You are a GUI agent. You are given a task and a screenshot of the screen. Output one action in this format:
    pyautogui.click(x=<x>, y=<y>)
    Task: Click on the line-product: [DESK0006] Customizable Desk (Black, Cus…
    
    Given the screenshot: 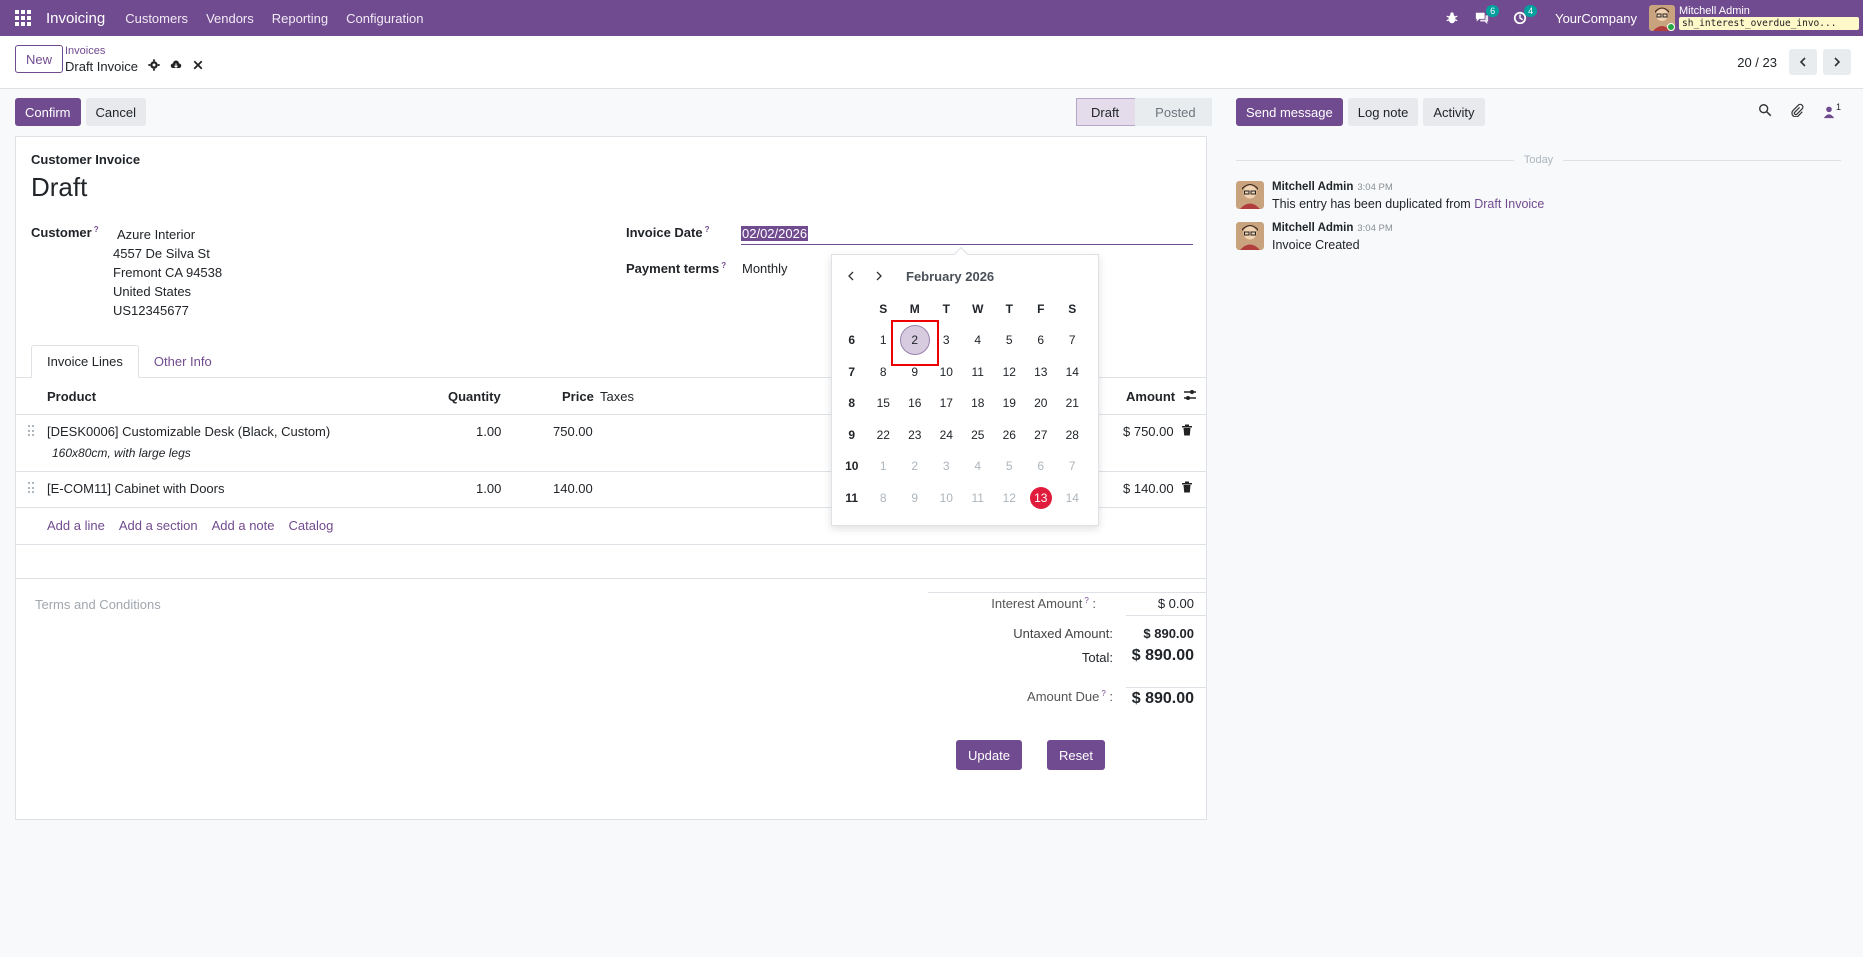 What is the action you would take?
    pyautogui.click(x=188, y=431)
    